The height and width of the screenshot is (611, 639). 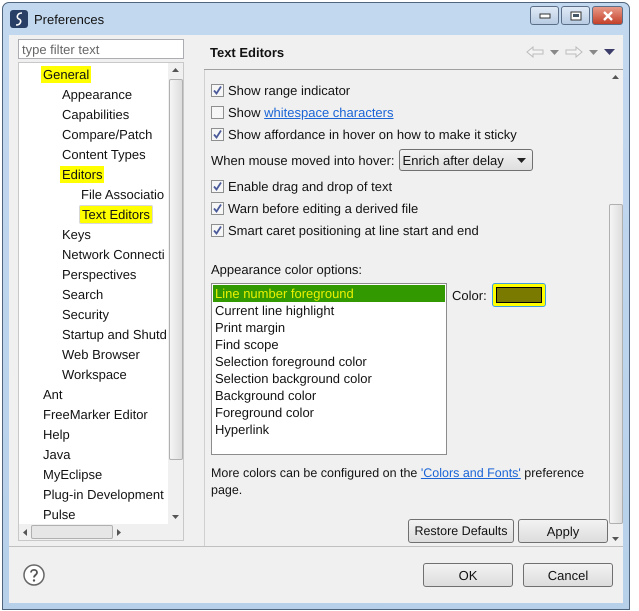 I want to click on tree-item: Pulse, so click(x=59, y=514).